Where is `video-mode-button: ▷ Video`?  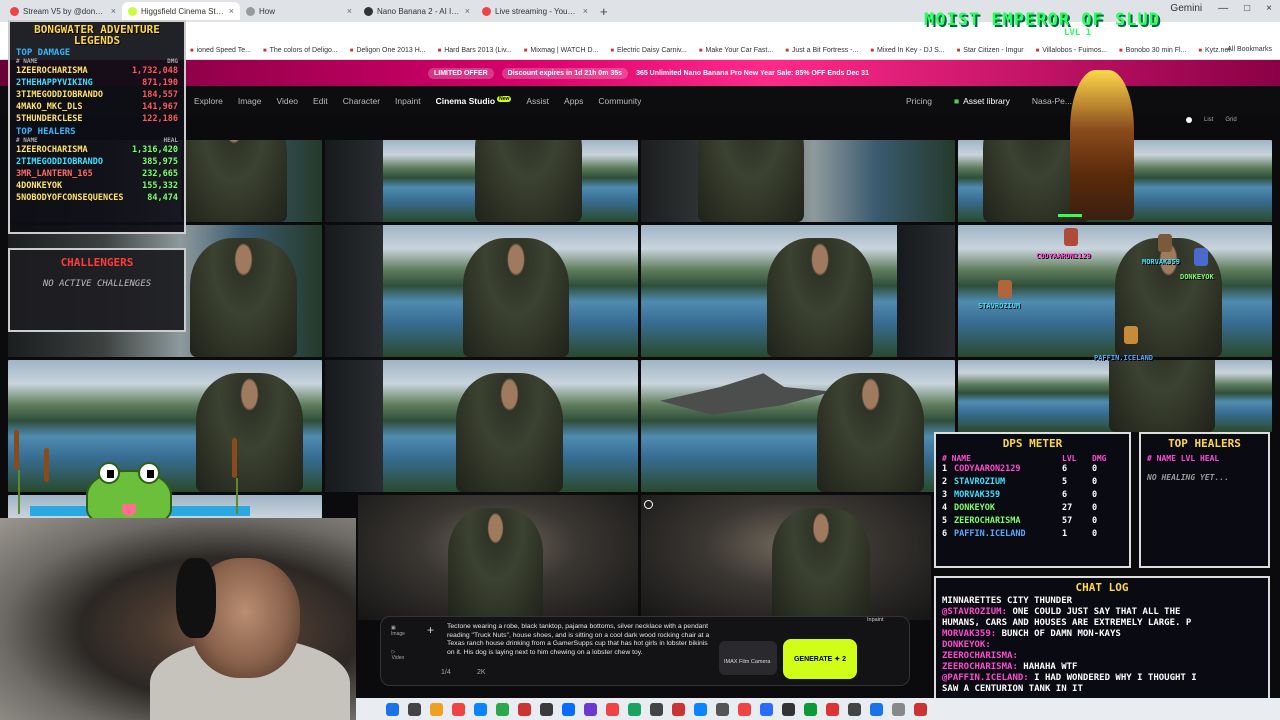
video-mode-button: ▷ Video is located at coordinates (398, 655).